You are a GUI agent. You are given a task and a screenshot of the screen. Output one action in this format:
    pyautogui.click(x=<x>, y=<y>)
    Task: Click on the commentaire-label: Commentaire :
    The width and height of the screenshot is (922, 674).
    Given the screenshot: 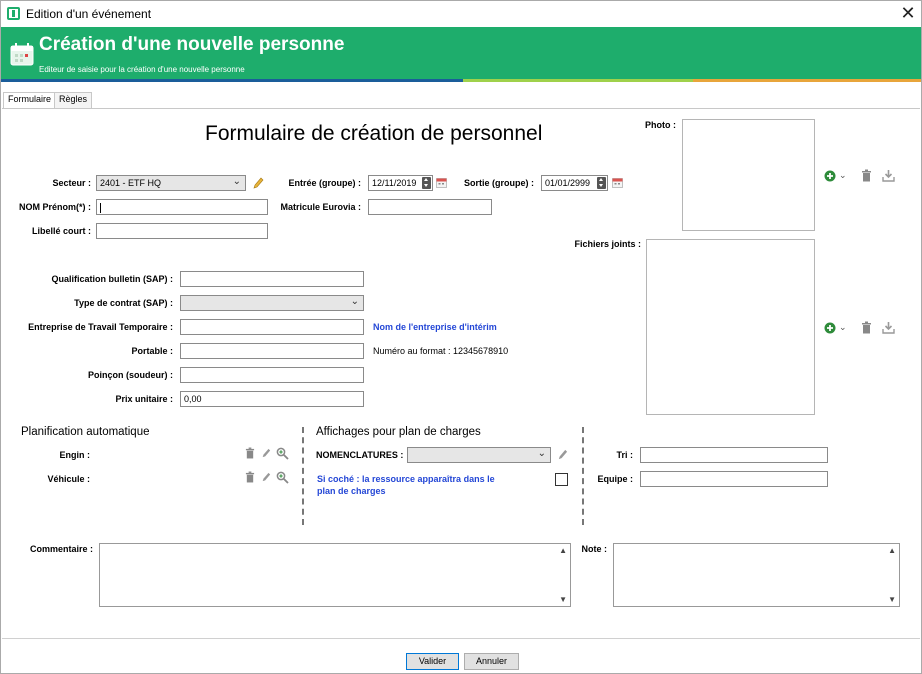 What is the action you would take?
    pyautogui.click(x=61, y=549)
    